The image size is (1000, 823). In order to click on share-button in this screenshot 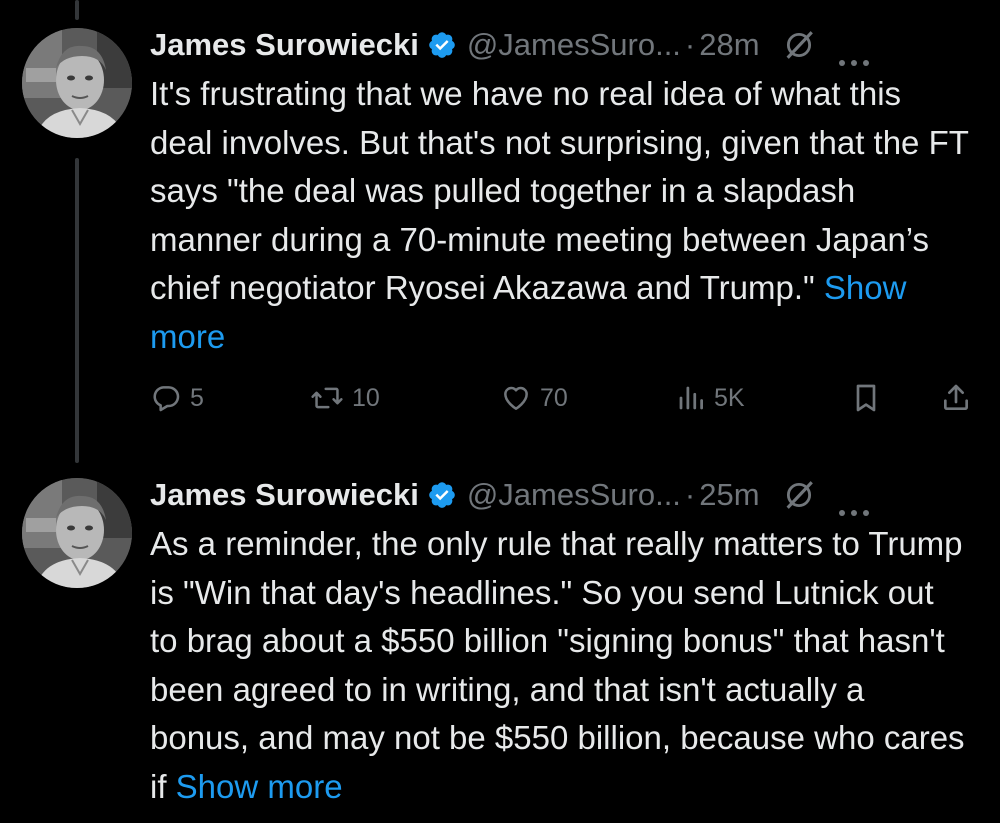, I will do `click(956, 398)`.